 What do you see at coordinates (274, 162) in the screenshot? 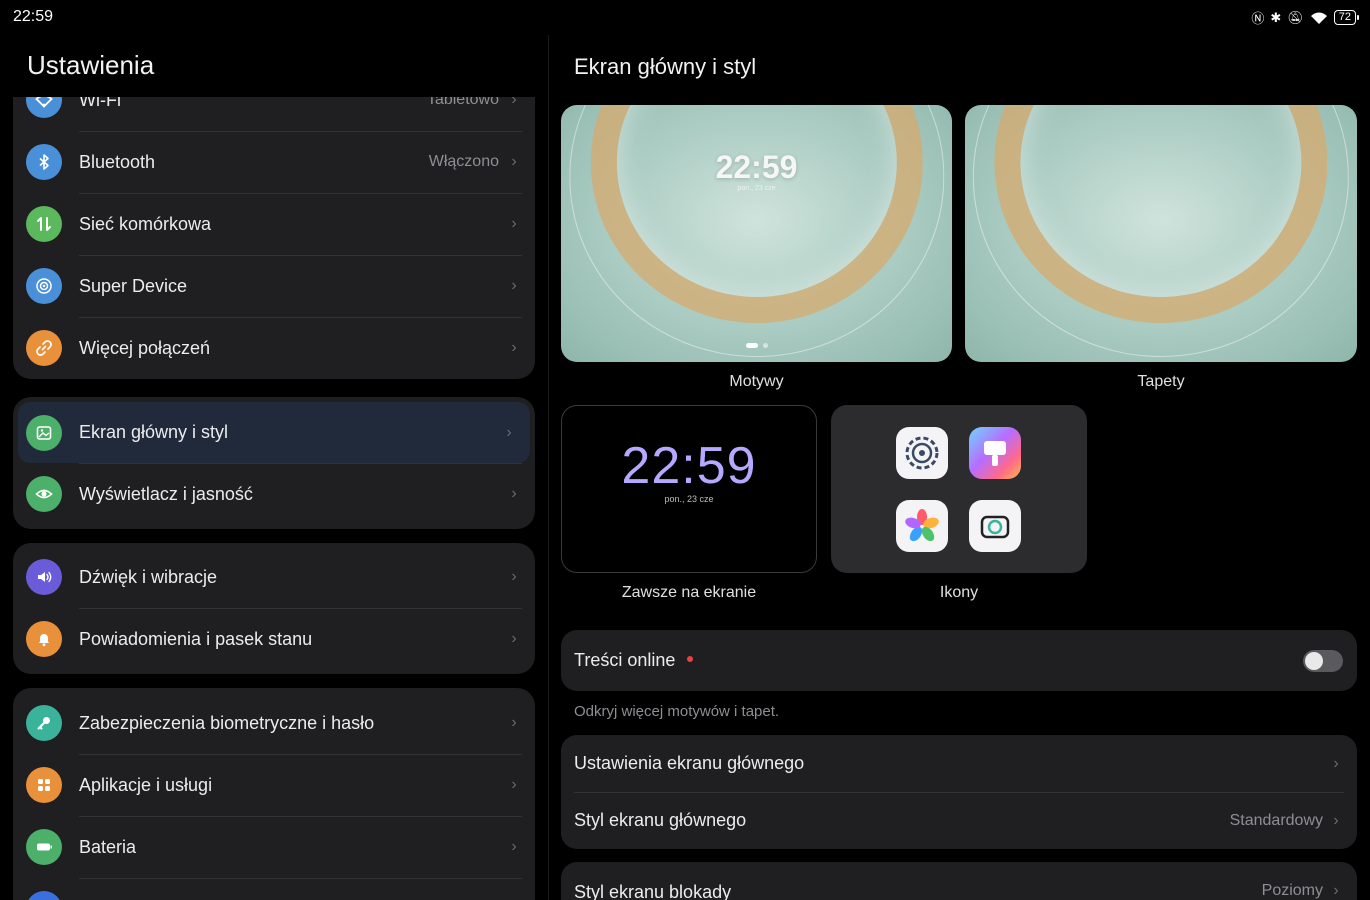
I see `sidebar-item-bluetooth: Bluetooth Włączono ›` at bounding box center [274, 162].